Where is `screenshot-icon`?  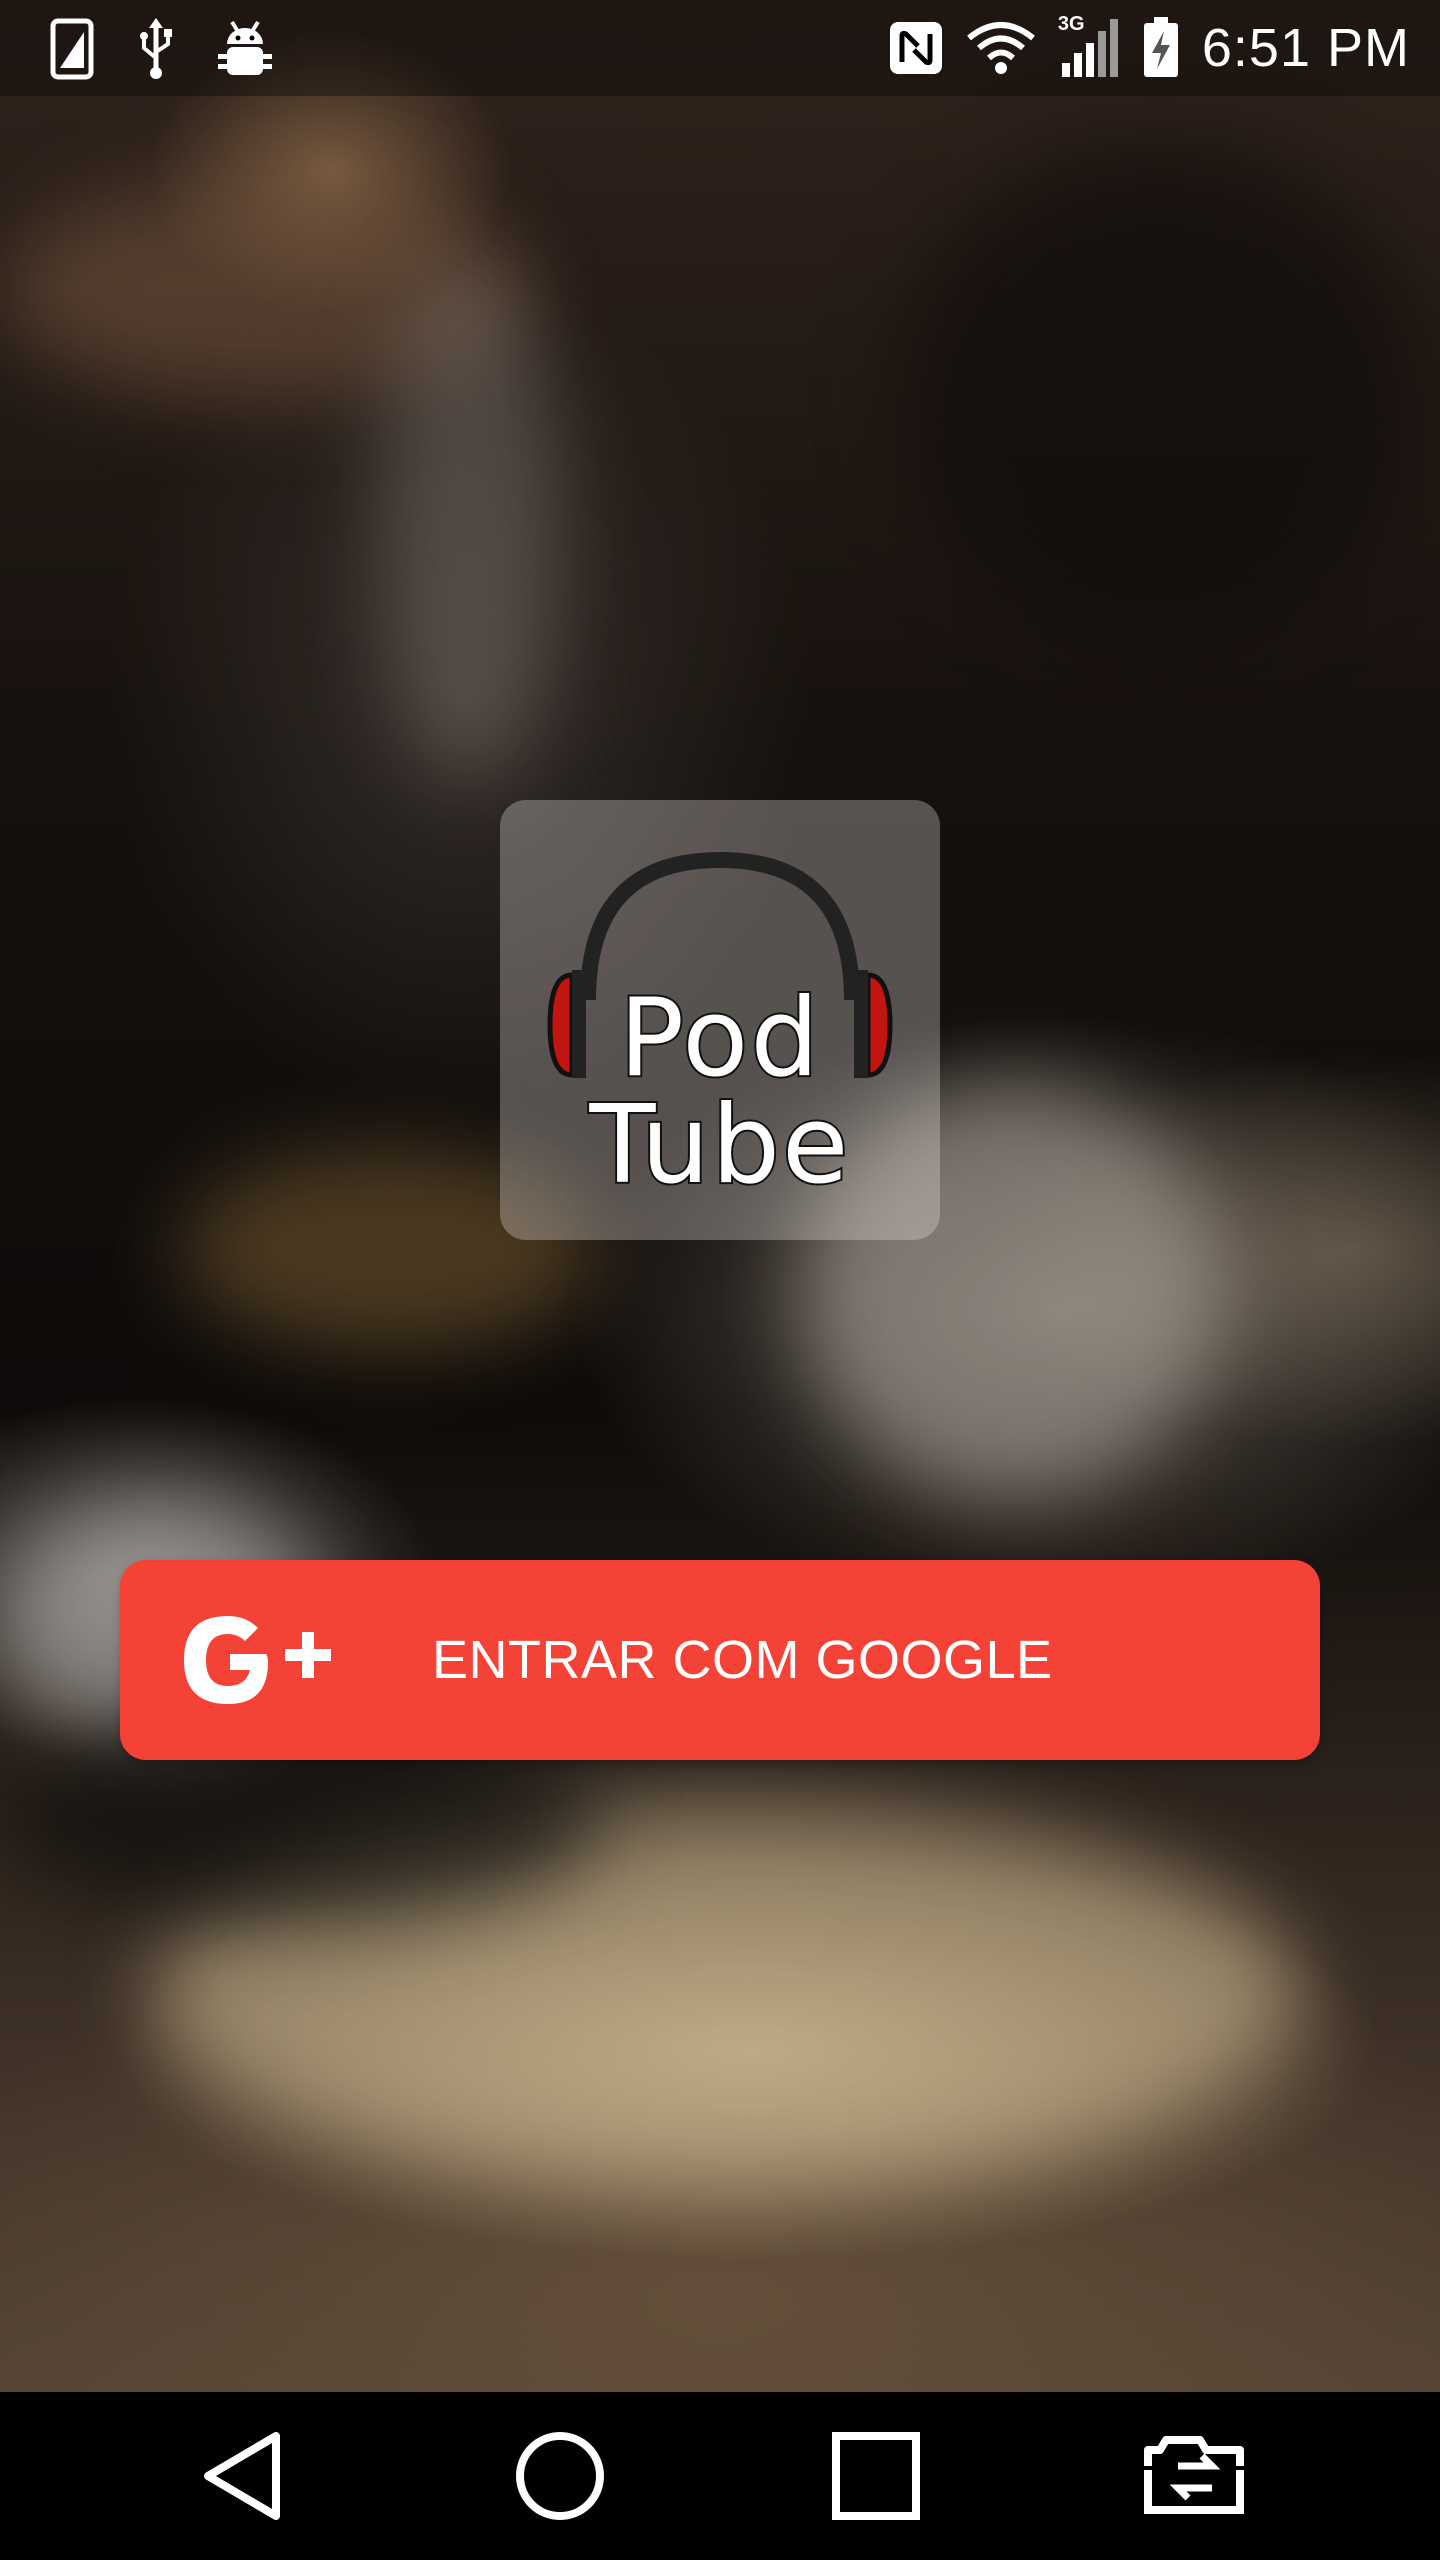 screenshot-icon is located at coordinates (72, 49).